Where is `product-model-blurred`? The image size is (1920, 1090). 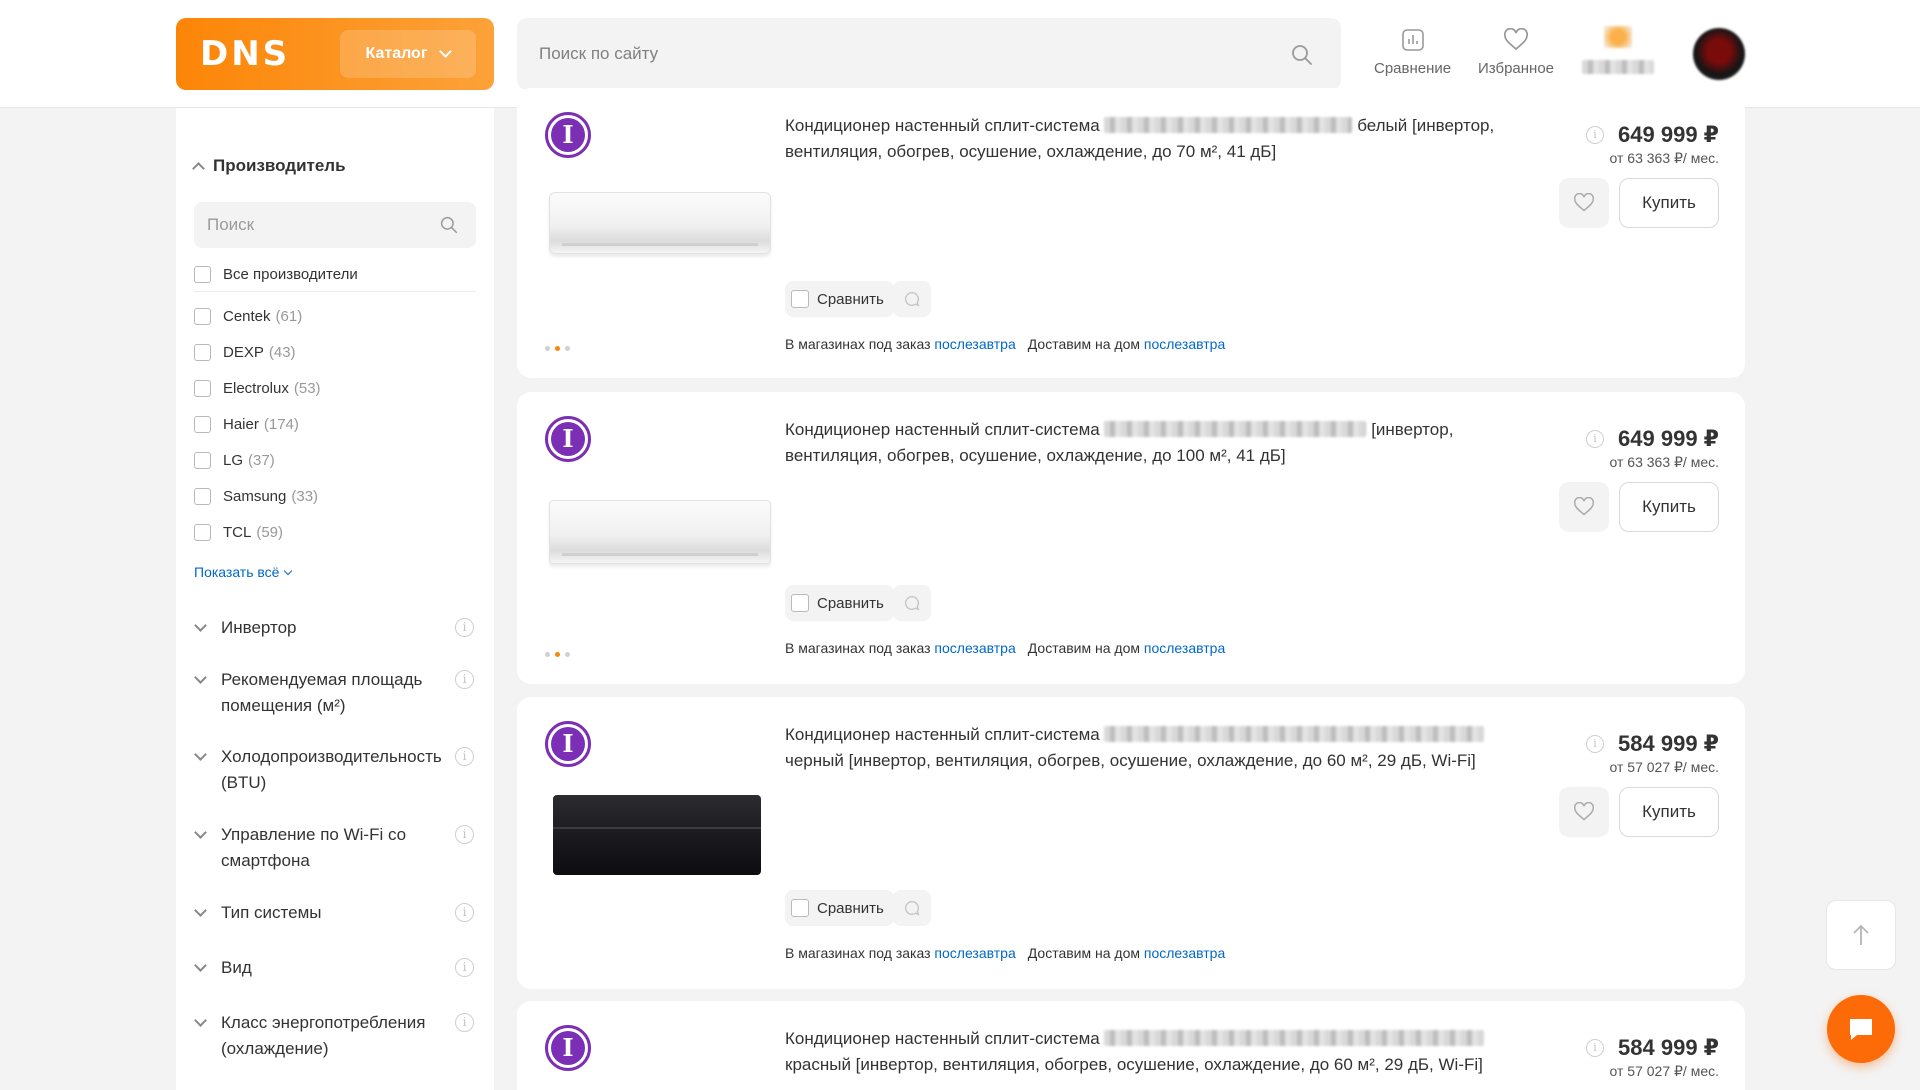 product-model-blurred is located at coordinates (1228, 125).